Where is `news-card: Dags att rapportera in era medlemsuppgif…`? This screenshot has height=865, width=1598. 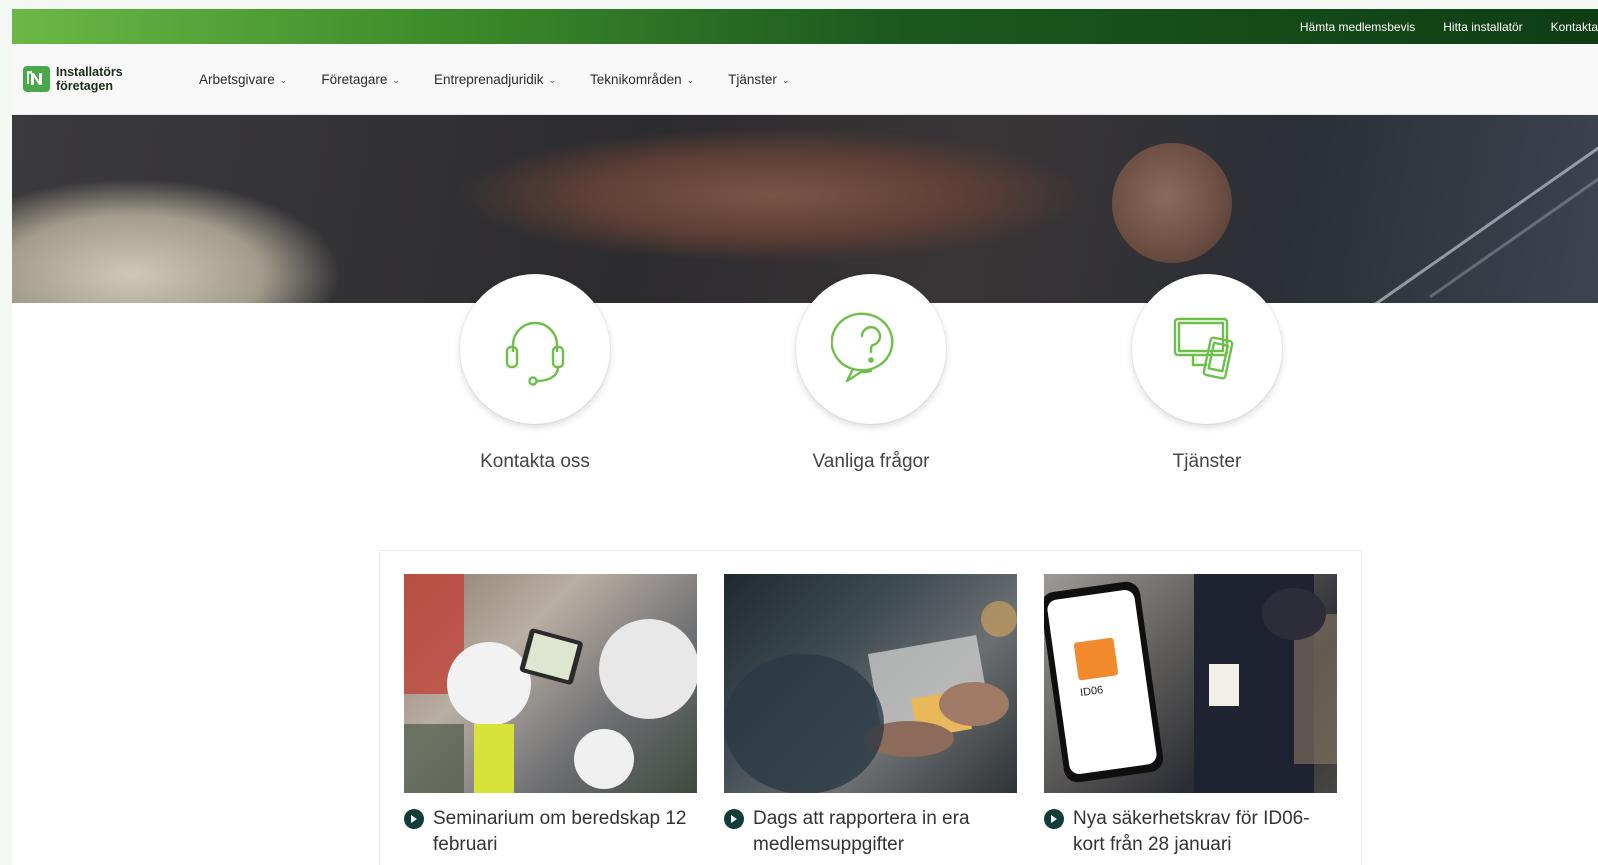
news-card: Dags att rapportera in era medlemsuppgif… is located at coordinates (870, 716).